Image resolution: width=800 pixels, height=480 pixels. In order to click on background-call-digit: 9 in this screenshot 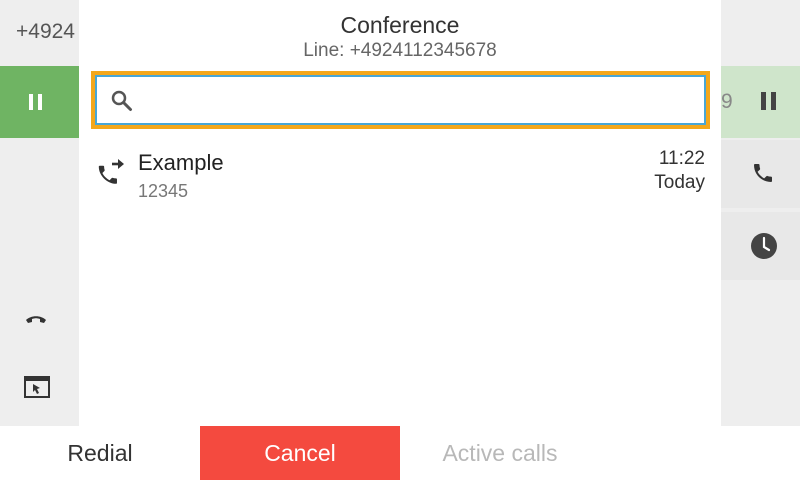, I will do `click(727, 101)`.